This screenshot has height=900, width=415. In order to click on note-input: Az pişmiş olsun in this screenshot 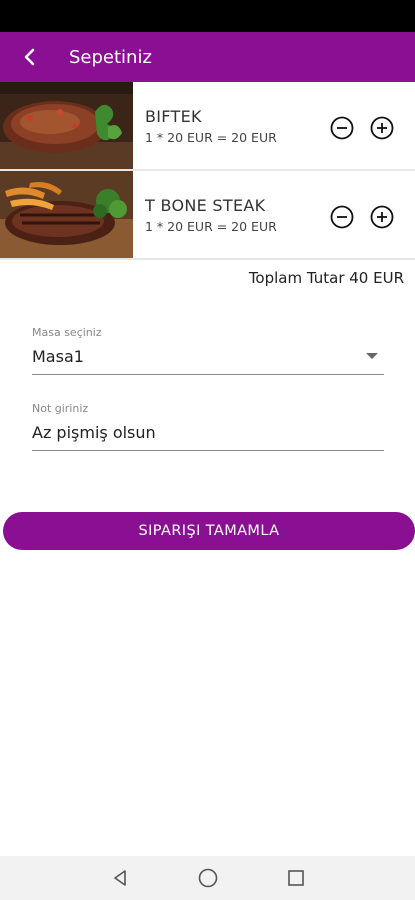, I will do `click(208, 437)`.